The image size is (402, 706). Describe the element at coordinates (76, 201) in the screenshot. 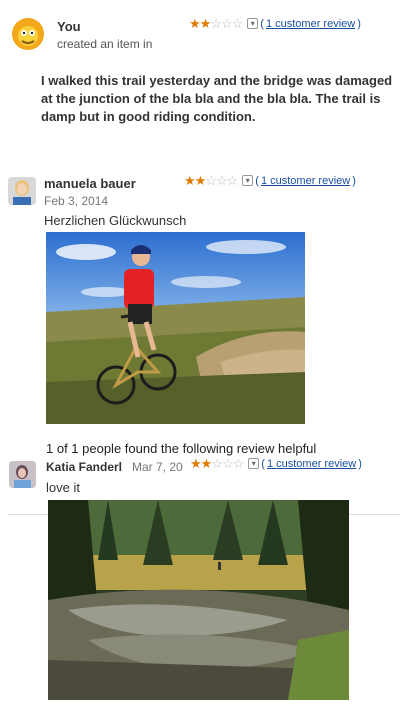

I see `review-date: Feb 3, 2014` at that location.